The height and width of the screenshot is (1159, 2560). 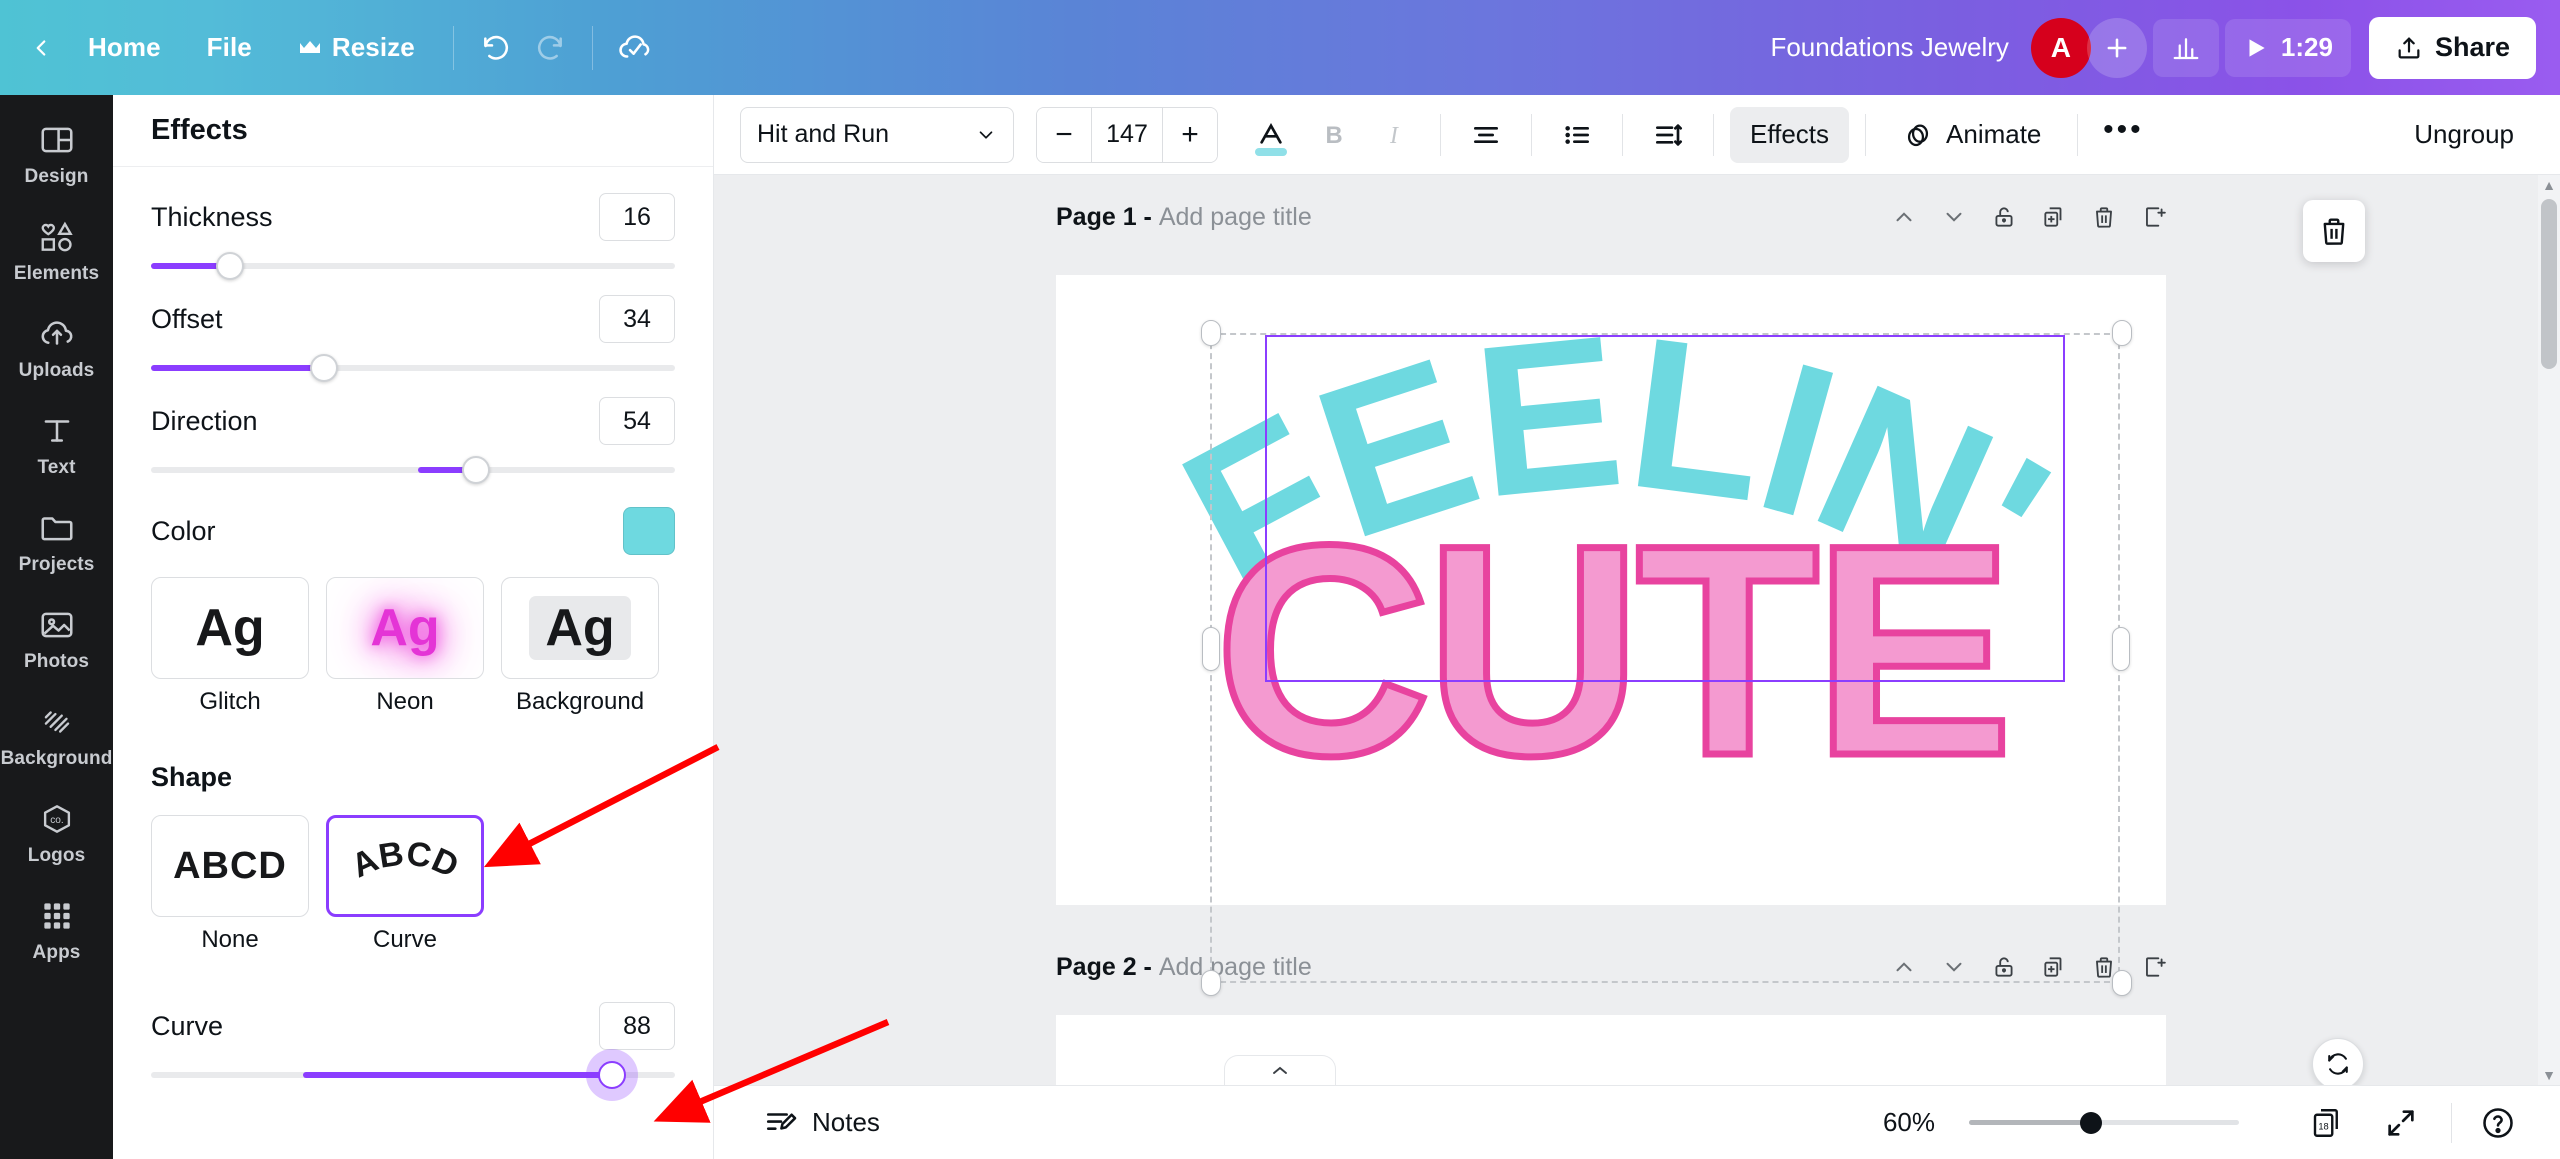 I want to click on effect-tile-neon: Ag, so click(x=405, y=628).